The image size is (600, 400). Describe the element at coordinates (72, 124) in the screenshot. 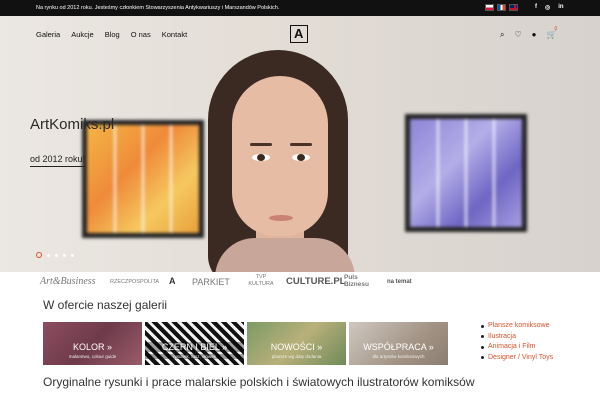

I see `hero-title: ArtKomiks.pl` at that location.